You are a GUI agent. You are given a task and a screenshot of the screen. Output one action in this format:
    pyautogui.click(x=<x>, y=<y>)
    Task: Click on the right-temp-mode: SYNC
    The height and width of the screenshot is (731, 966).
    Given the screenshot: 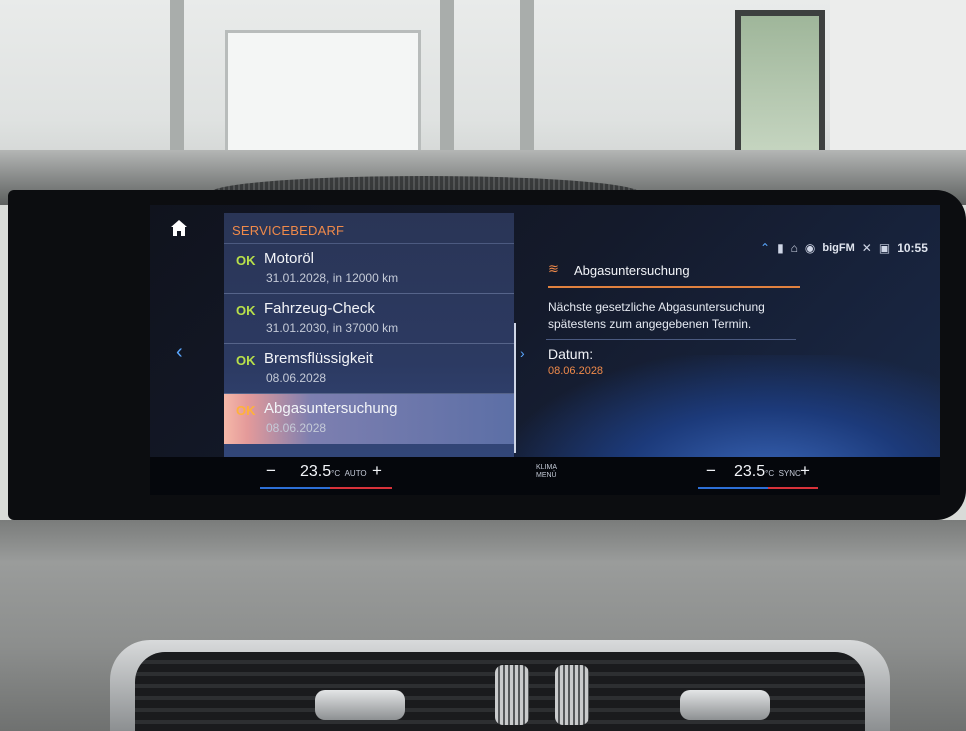 What is the action you would take?
    pyautogui.click(x=789, y=473)
    